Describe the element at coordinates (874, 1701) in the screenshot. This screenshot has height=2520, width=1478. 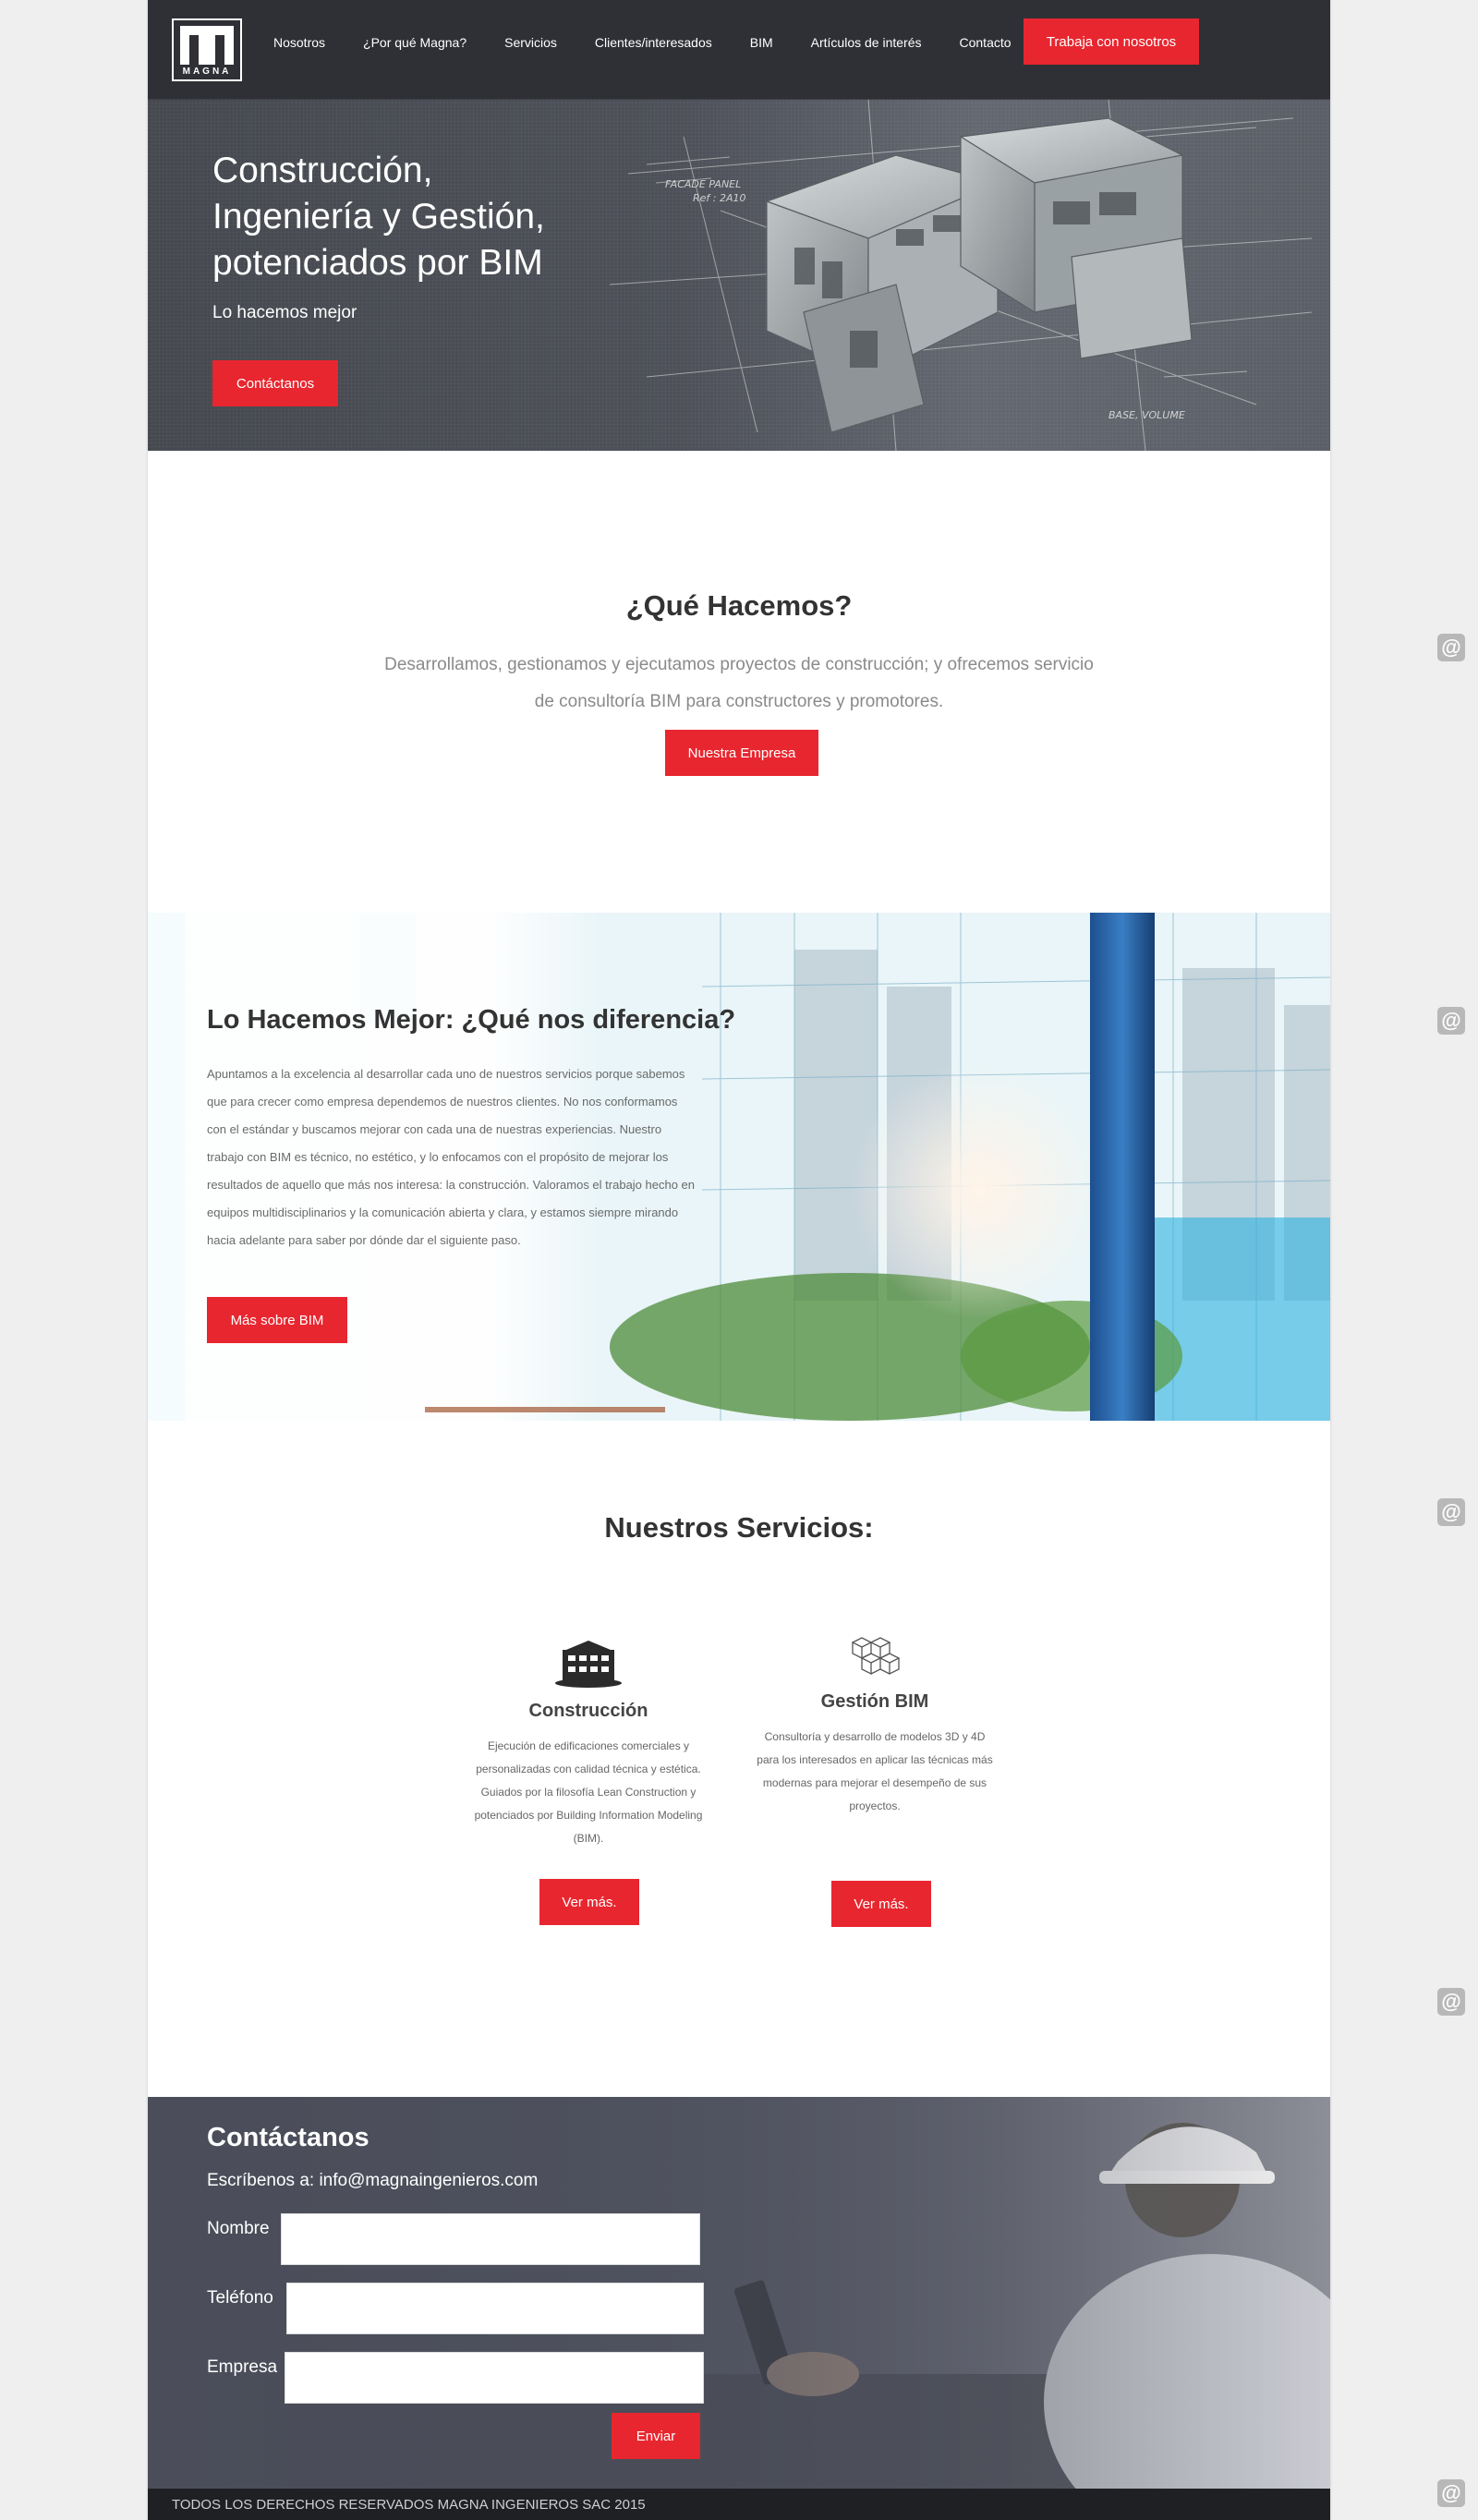
I see `servicio-gestion-bim-title: Gestión BIM` at that location.